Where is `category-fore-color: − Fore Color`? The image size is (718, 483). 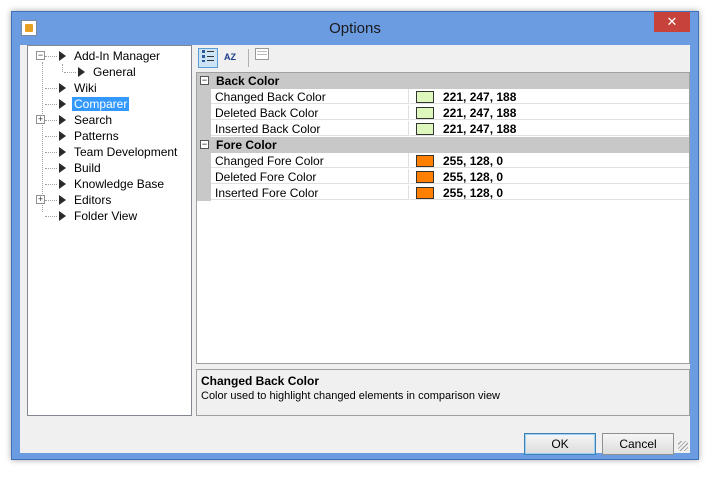 category-fore-color: − Fore Color is located at coordinates (443, 145).